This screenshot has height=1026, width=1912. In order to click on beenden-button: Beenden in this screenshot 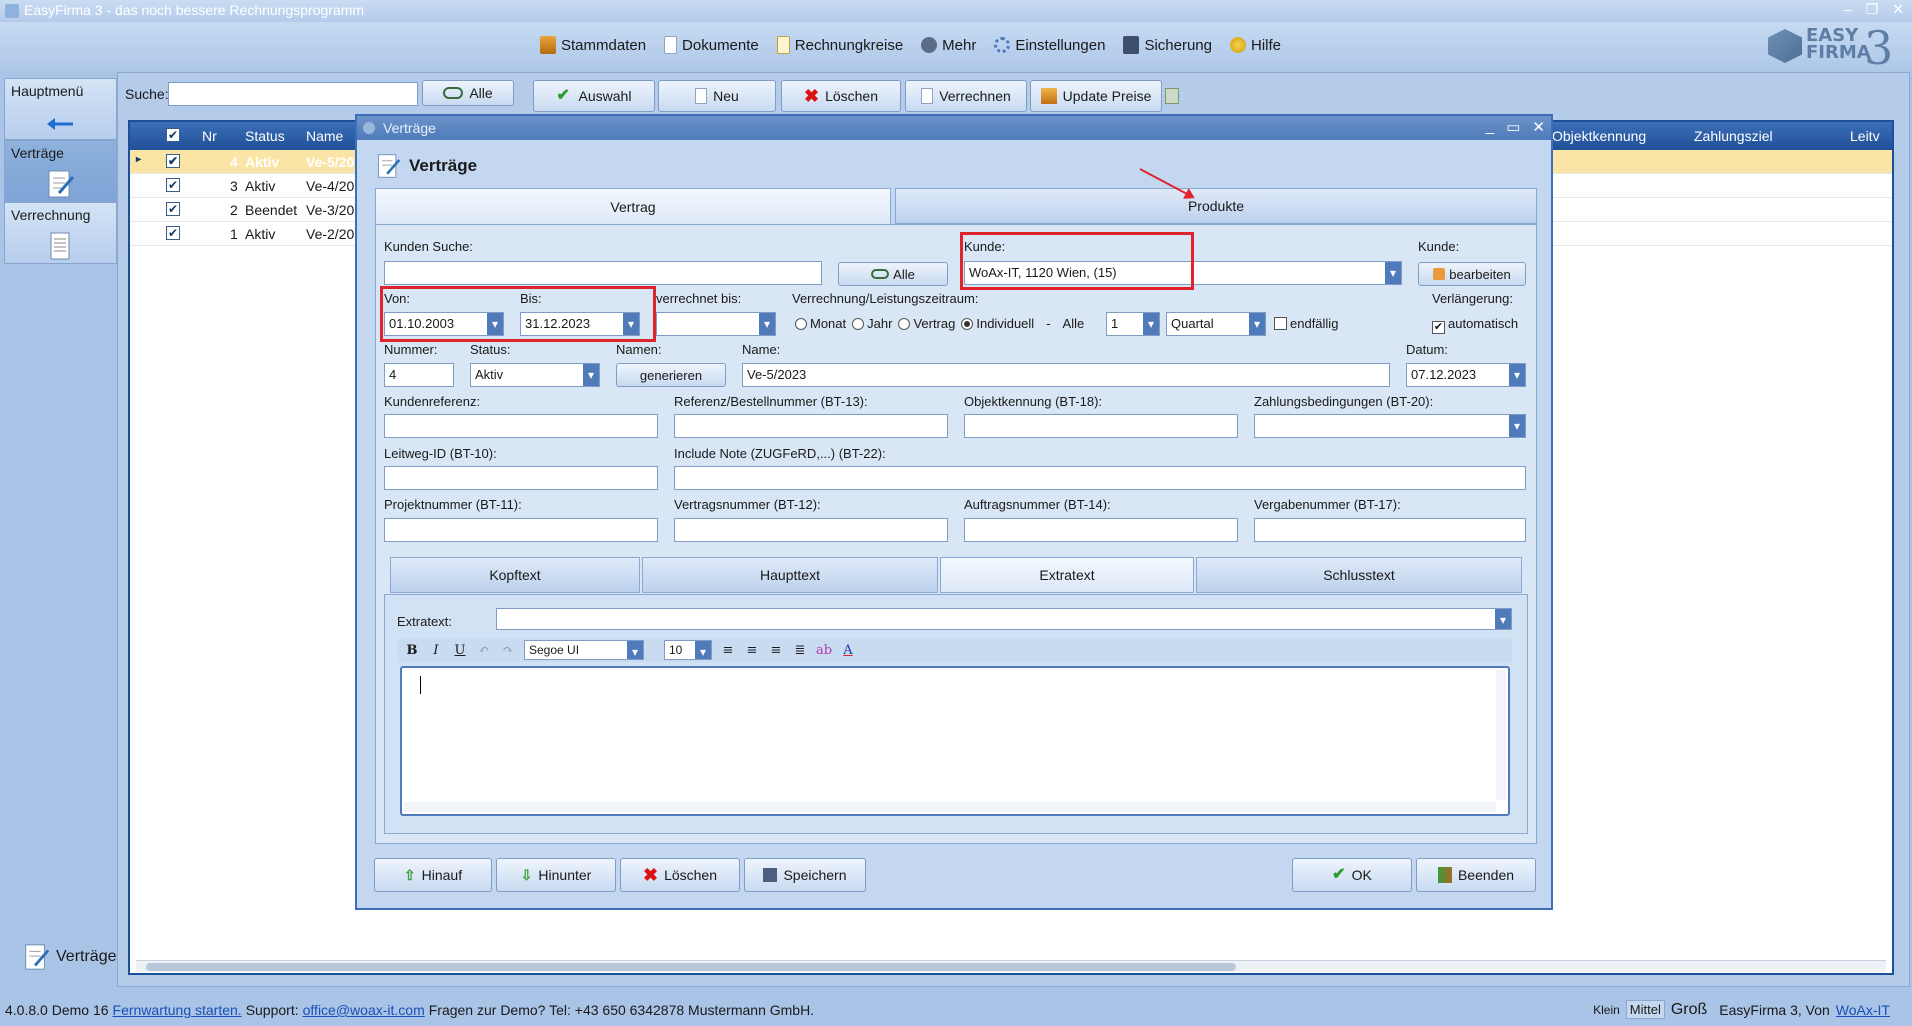, I will do `click(1476, 875)`.